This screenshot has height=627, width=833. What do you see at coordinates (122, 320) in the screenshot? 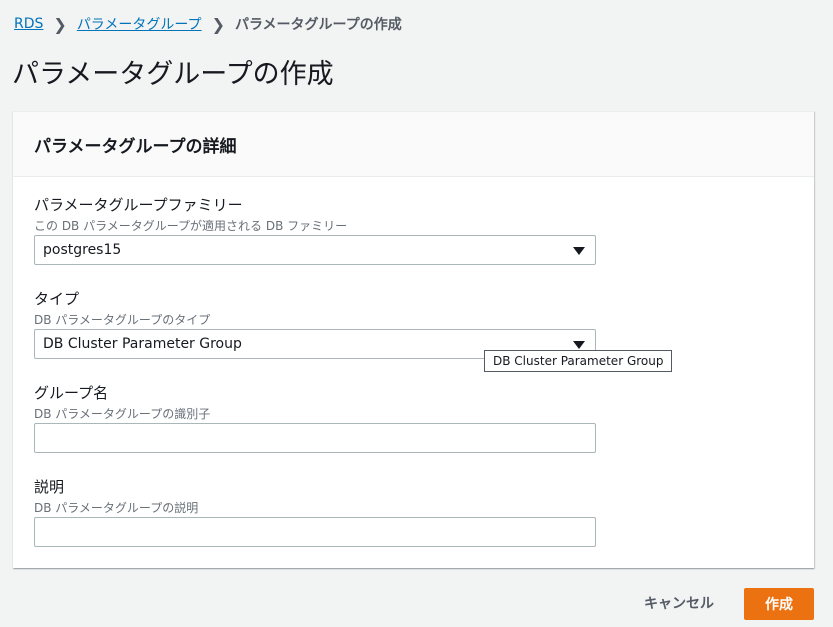
I see `type-description: DB パラメータグループのタイプ` at bounding box center [122, 320].